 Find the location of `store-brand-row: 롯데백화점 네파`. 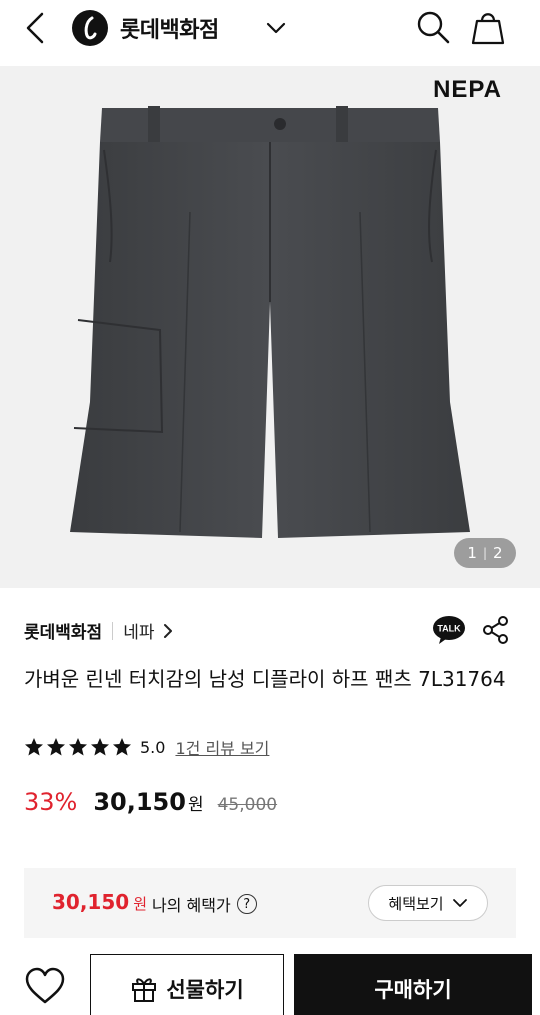

store-brand-row: 롯데백화점 네파 is located at coordinates (99, 630).